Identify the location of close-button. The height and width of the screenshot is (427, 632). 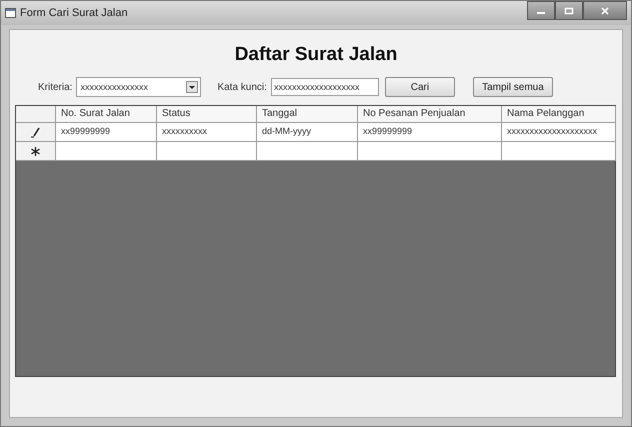
(605, 10).